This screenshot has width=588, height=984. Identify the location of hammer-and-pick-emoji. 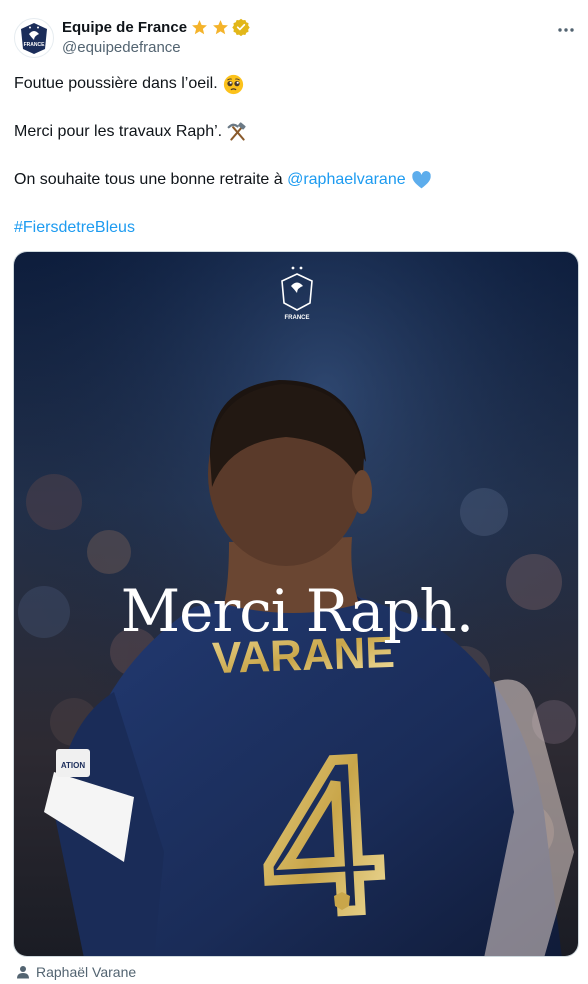
(236, 131).